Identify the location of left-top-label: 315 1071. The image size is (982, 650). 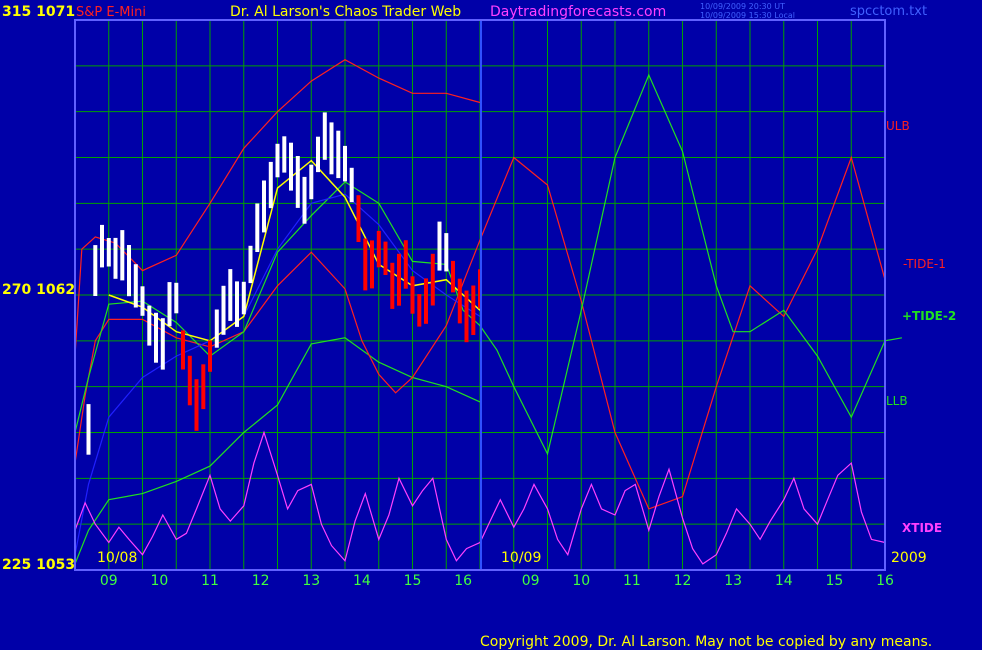
(38, 12).